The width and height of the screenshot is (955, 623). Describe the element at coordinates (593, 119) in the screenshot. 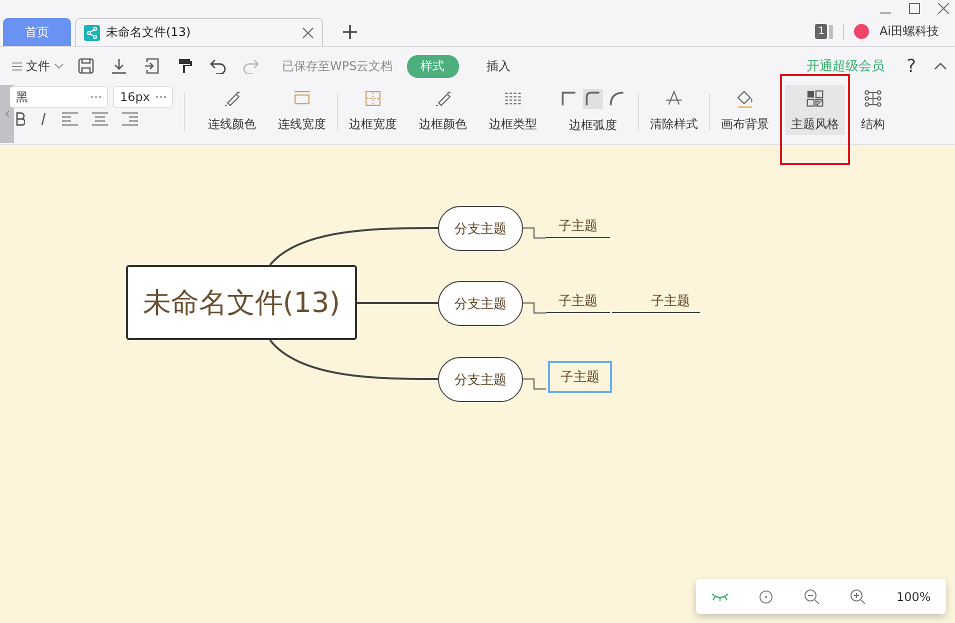

I see `toolbar-tool: 边框弧度` at that location.